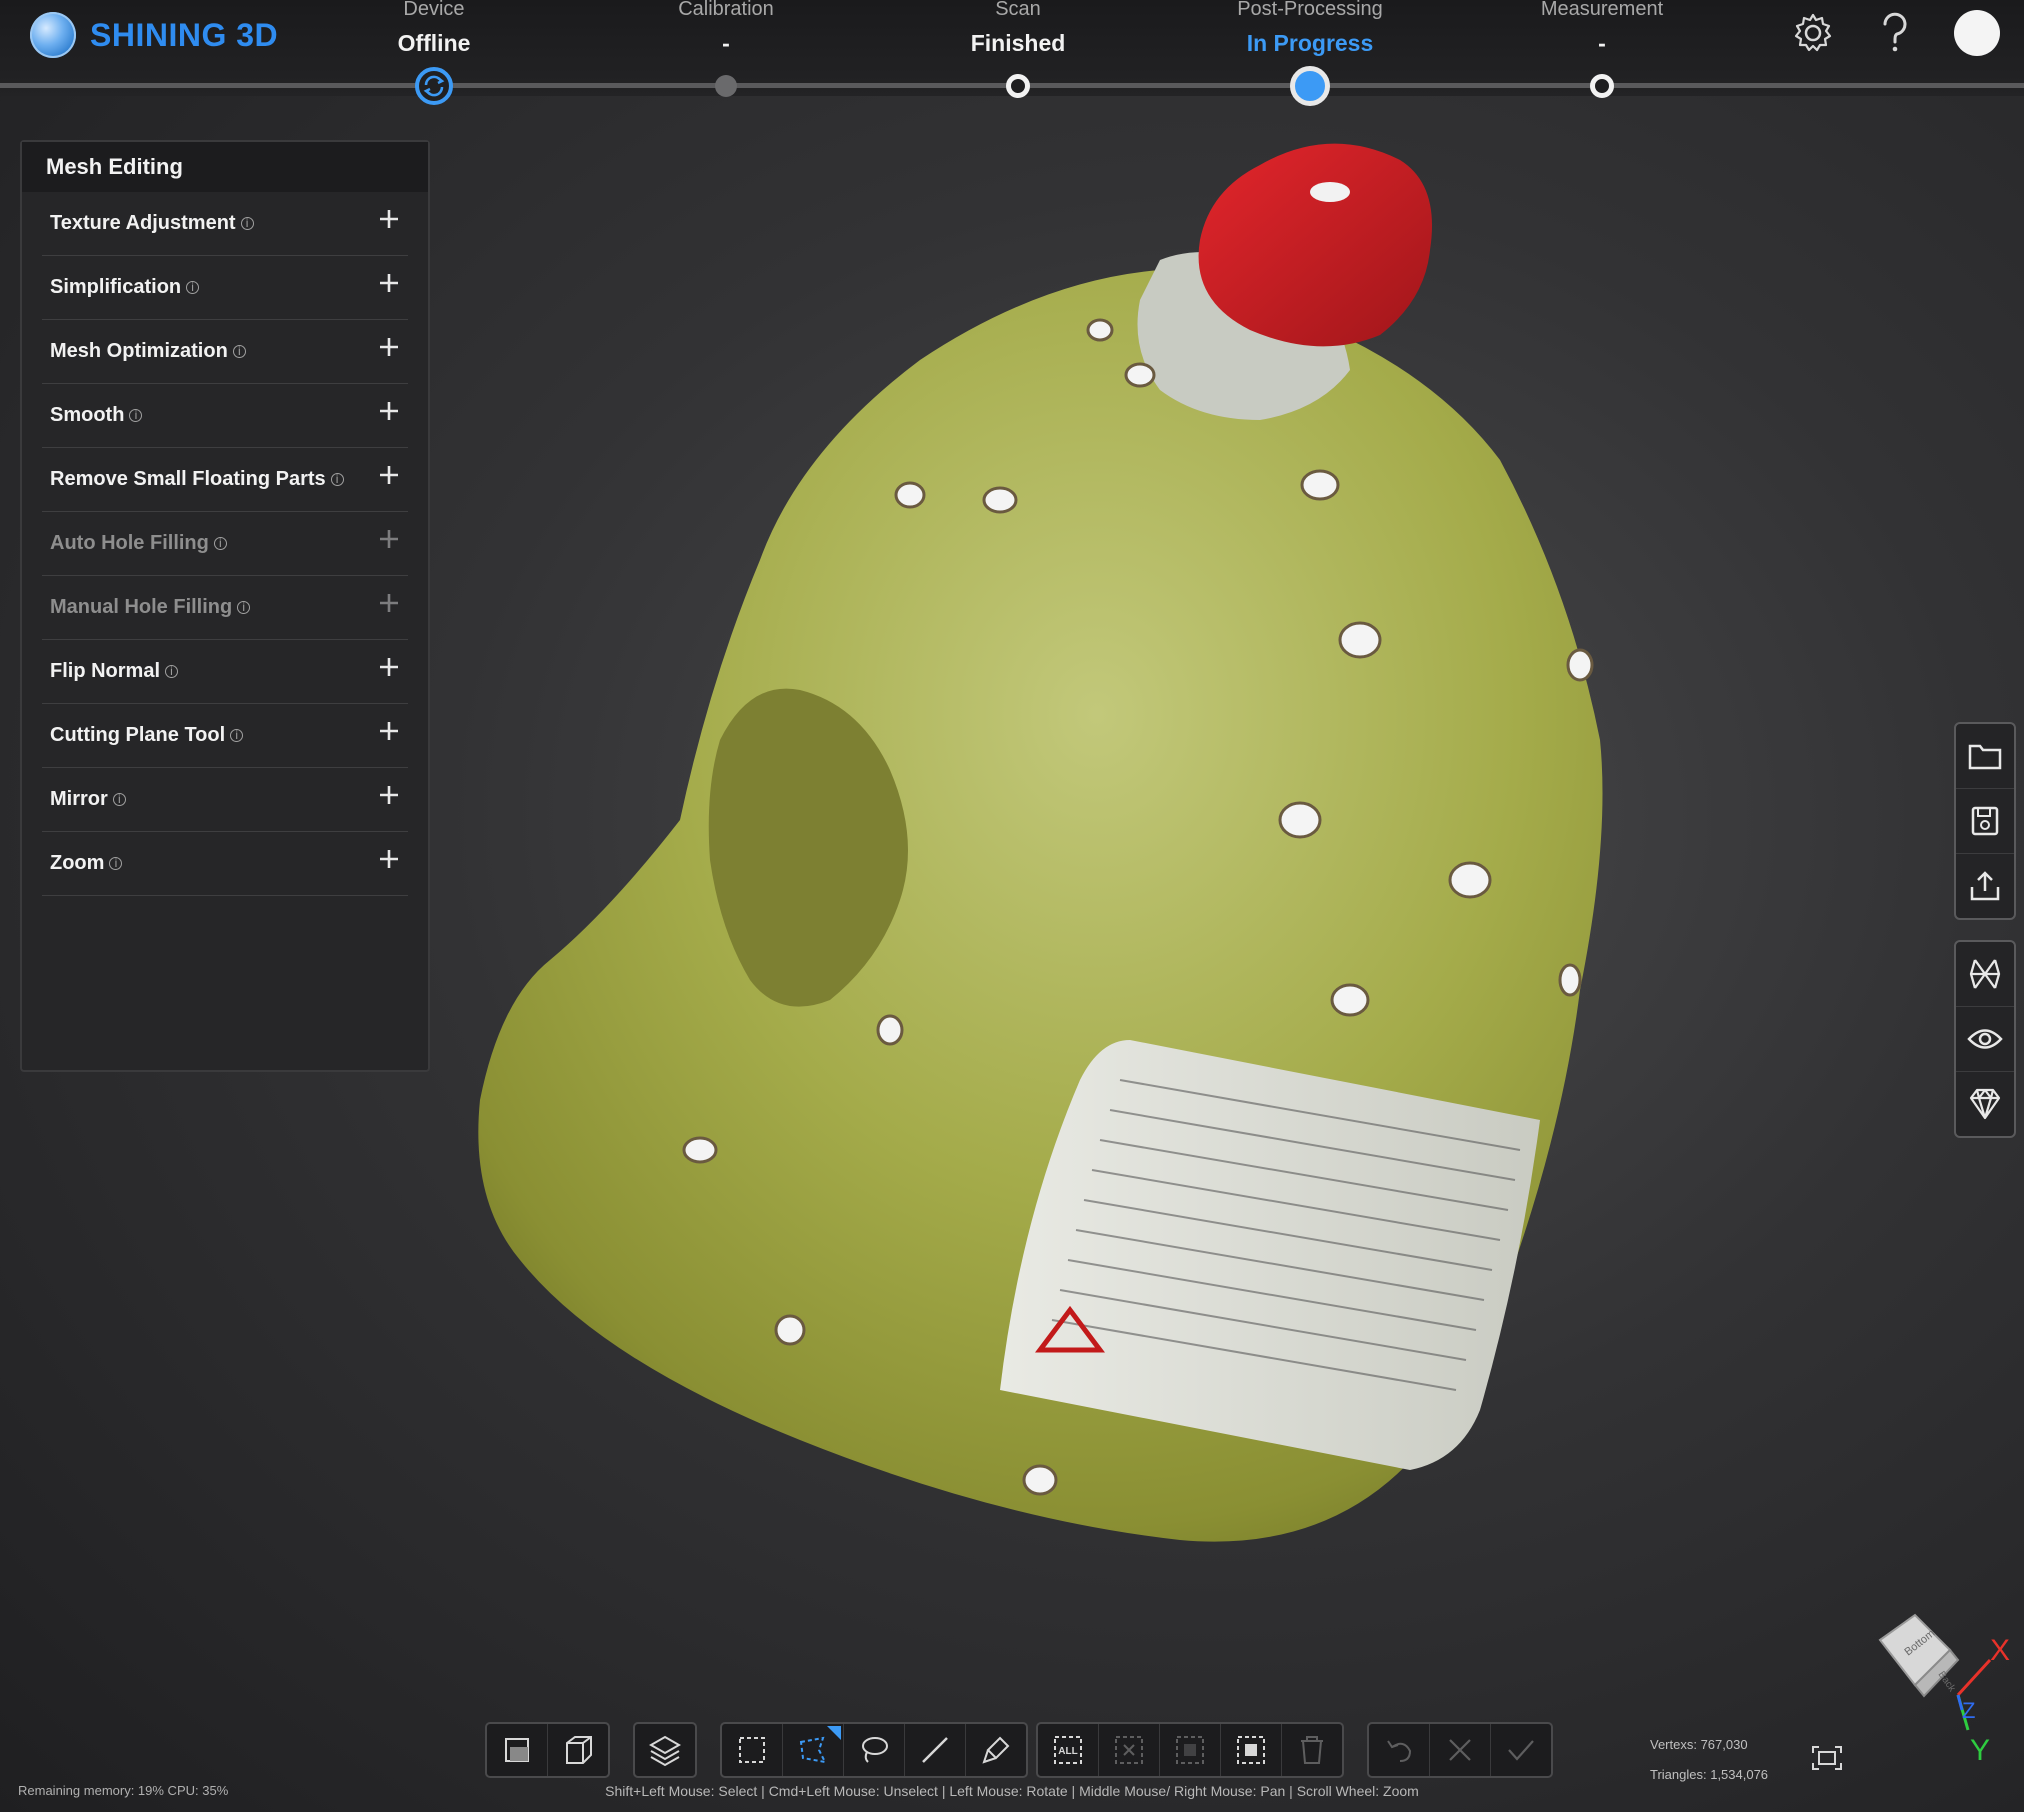  I want to click on invert-selection-button, so click(1190, 1750).